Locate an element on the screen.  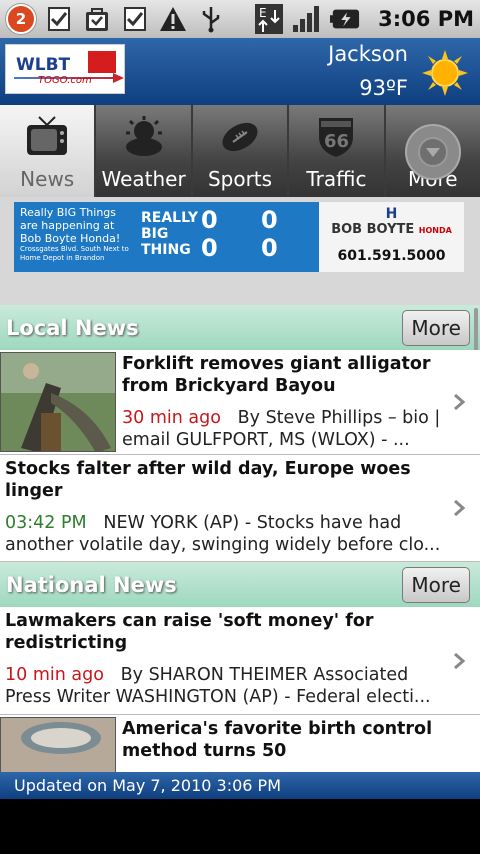
national-more-button: More is located at coordinates (436, 584).